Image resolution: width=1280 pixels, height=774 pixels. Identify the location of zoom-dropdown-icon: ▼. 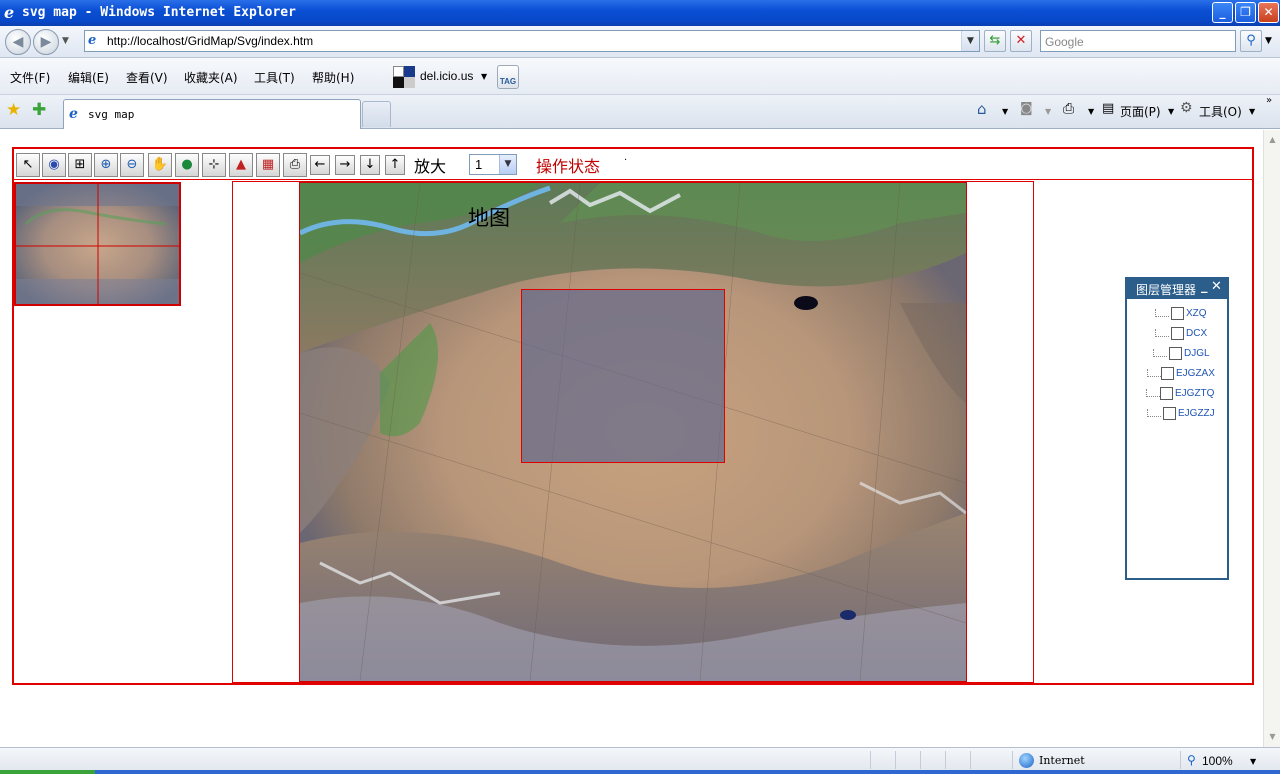
(1253, 761).